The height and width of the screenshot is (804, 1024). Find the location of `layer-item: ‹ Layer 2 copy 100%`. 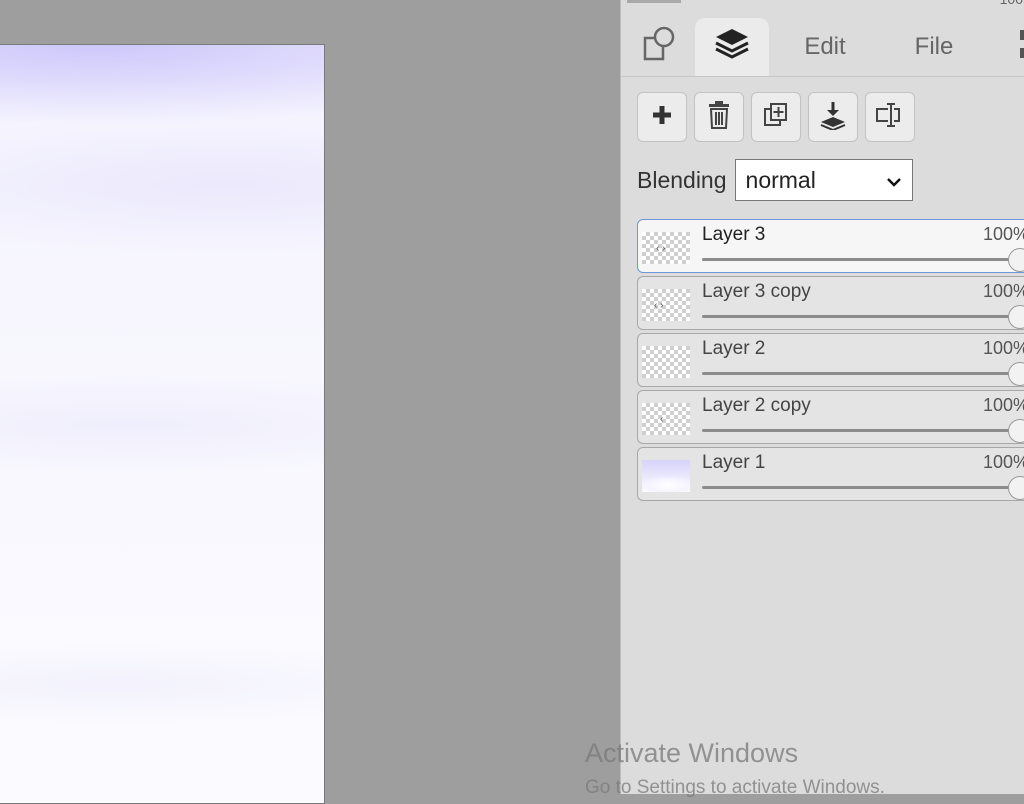

layer-item: ‹ Layer 2 copy 100% is located at coordinates (830, 417).